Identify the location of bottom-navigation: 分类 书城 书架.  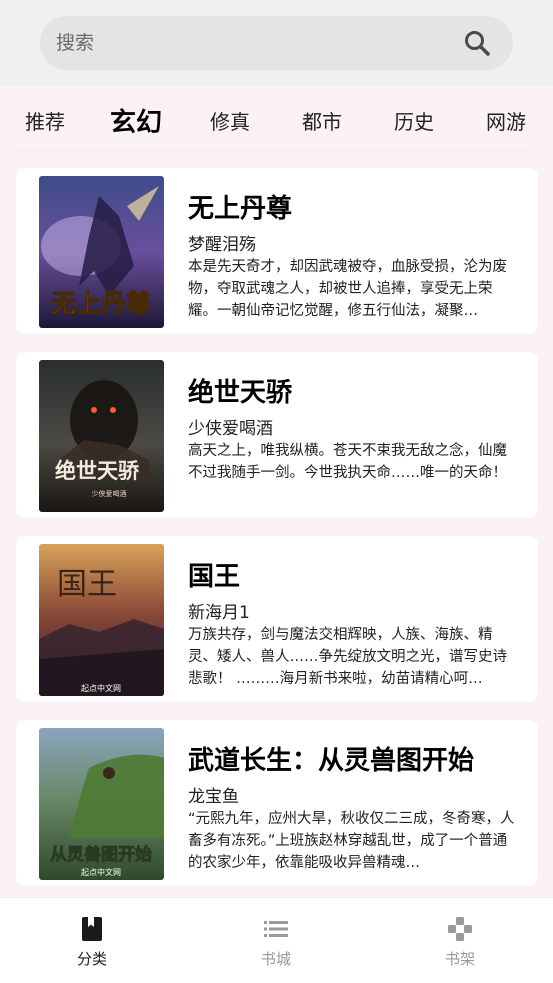
(276, 940).